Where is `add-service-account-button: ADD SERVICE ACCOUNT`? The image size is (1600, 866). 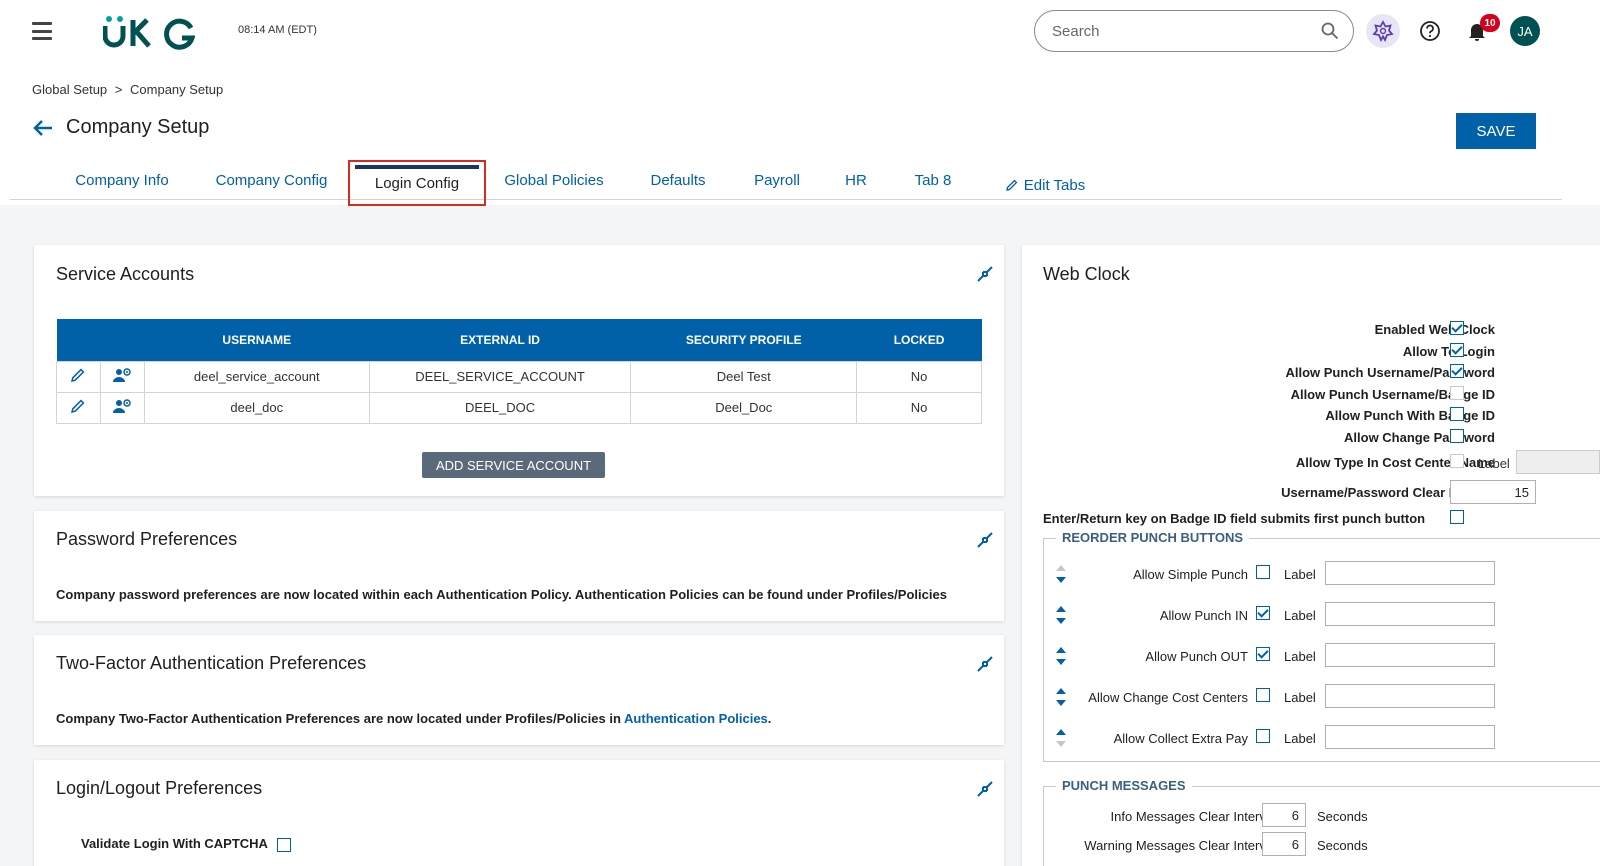
add-service-account-button: ADD SERVICE ACCOUNT is located at coordinates (513, 465).